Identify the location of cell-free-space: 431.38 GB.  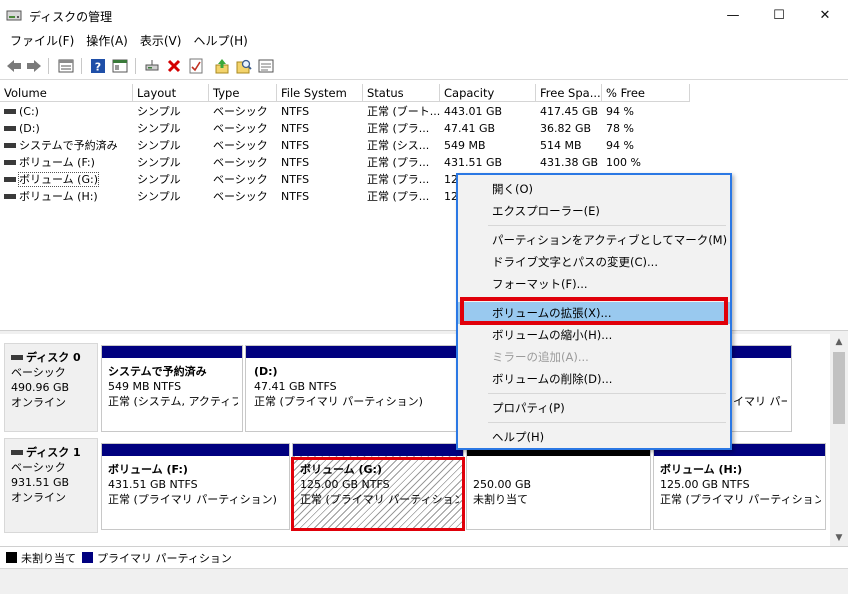
(569, 162).